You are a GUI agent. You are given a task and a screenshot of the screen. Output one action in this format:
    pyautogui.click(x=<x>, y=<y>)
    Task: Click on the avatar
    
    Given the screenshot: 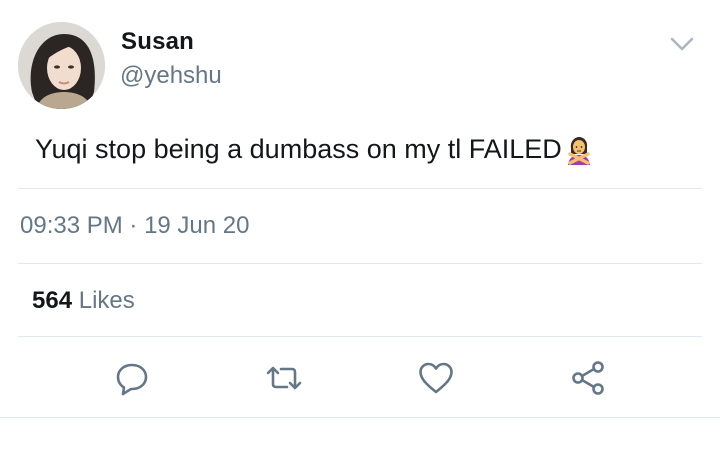 What is the action you would take?
    pyautogui.click(x=61, y=65)
    